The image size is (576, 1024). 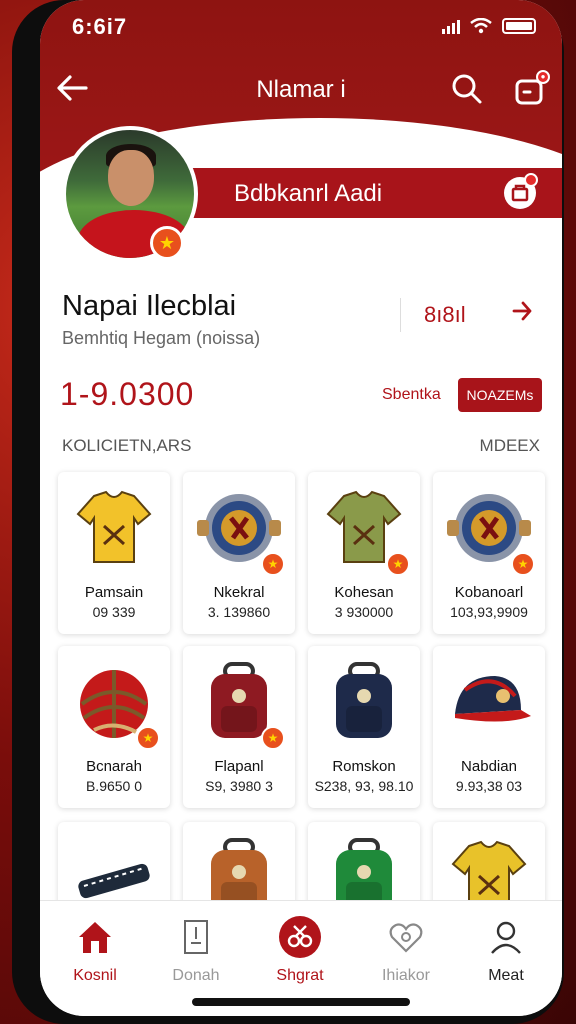 I want to click on status-icons, so click(x=489, y=26).